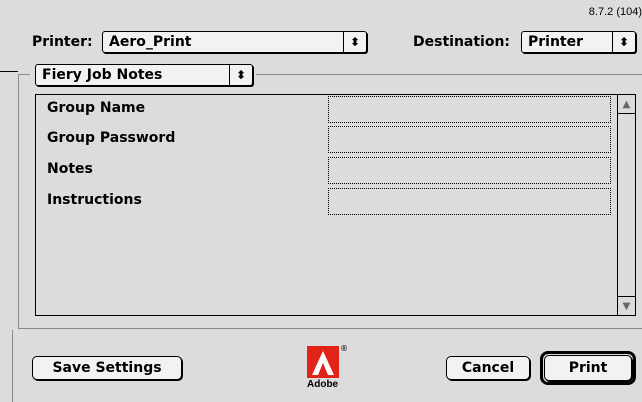 The width and height of the screenshot is (642, 402). I want to click on destination-value: Printer, so click(556, 42).